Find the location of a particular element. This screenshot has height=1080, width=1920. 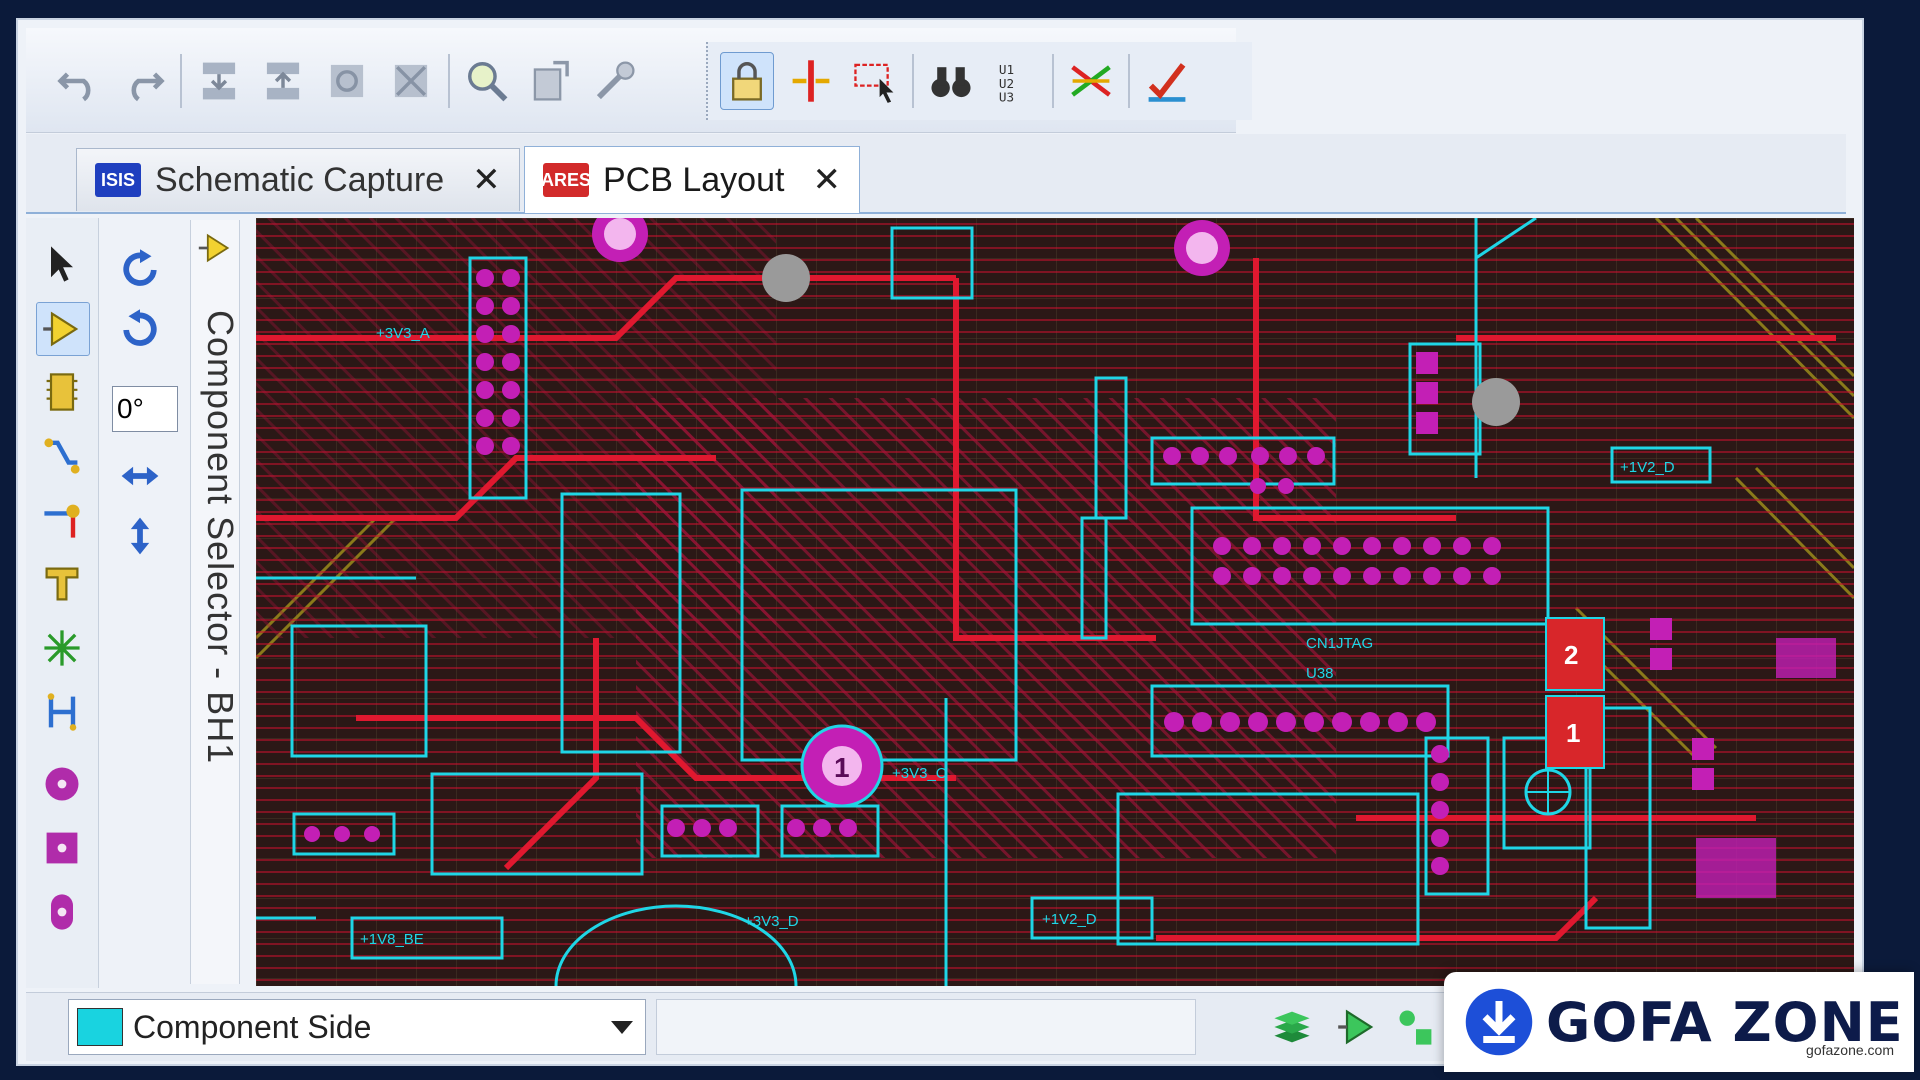

rotation-angle-input is located at coordinates (145, 409).